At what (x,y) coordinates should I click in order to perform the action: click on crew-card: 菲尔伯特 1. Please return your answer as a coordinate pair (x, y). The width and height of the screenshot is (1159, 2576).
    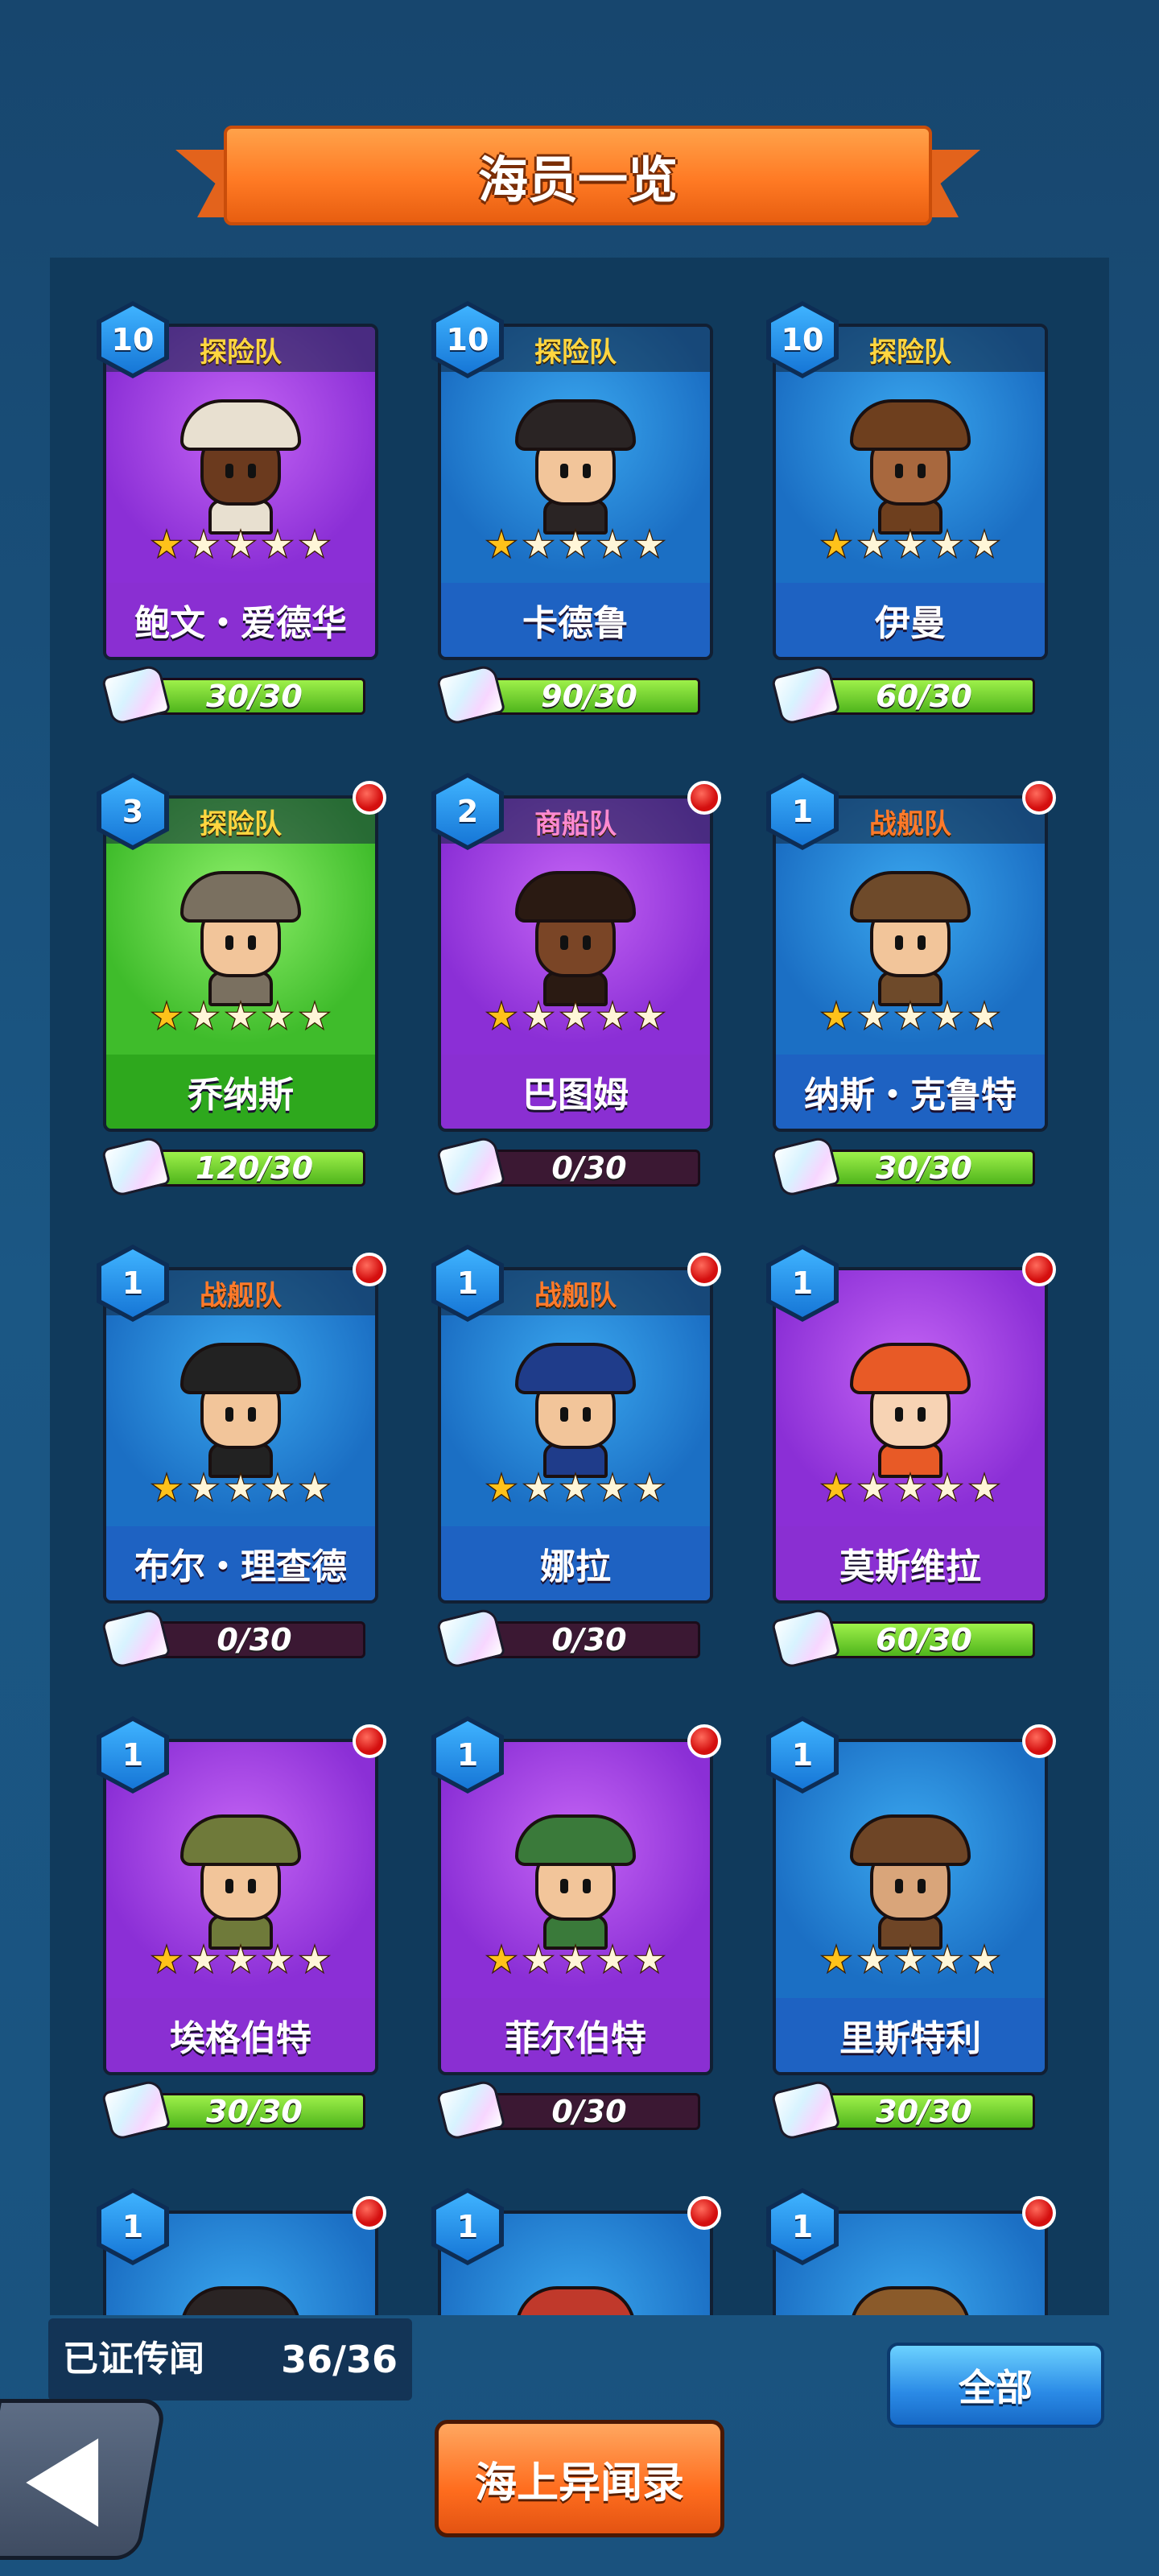
    Looking at the image, I should click on (576, 1895).